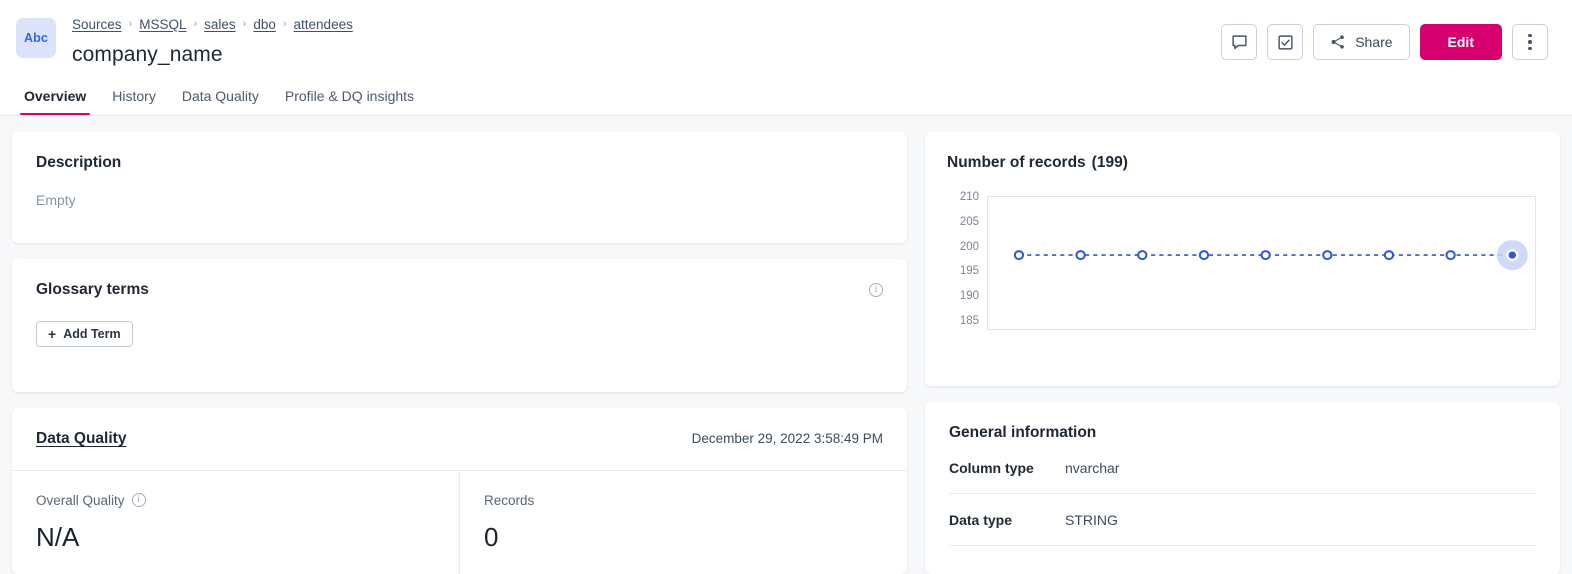 The image size is (1572, 574). What do you see at coordinates (220, 95) in the screenshot?
I see `tab-data-quality: Data Quality` at bounding box center [220, 95].